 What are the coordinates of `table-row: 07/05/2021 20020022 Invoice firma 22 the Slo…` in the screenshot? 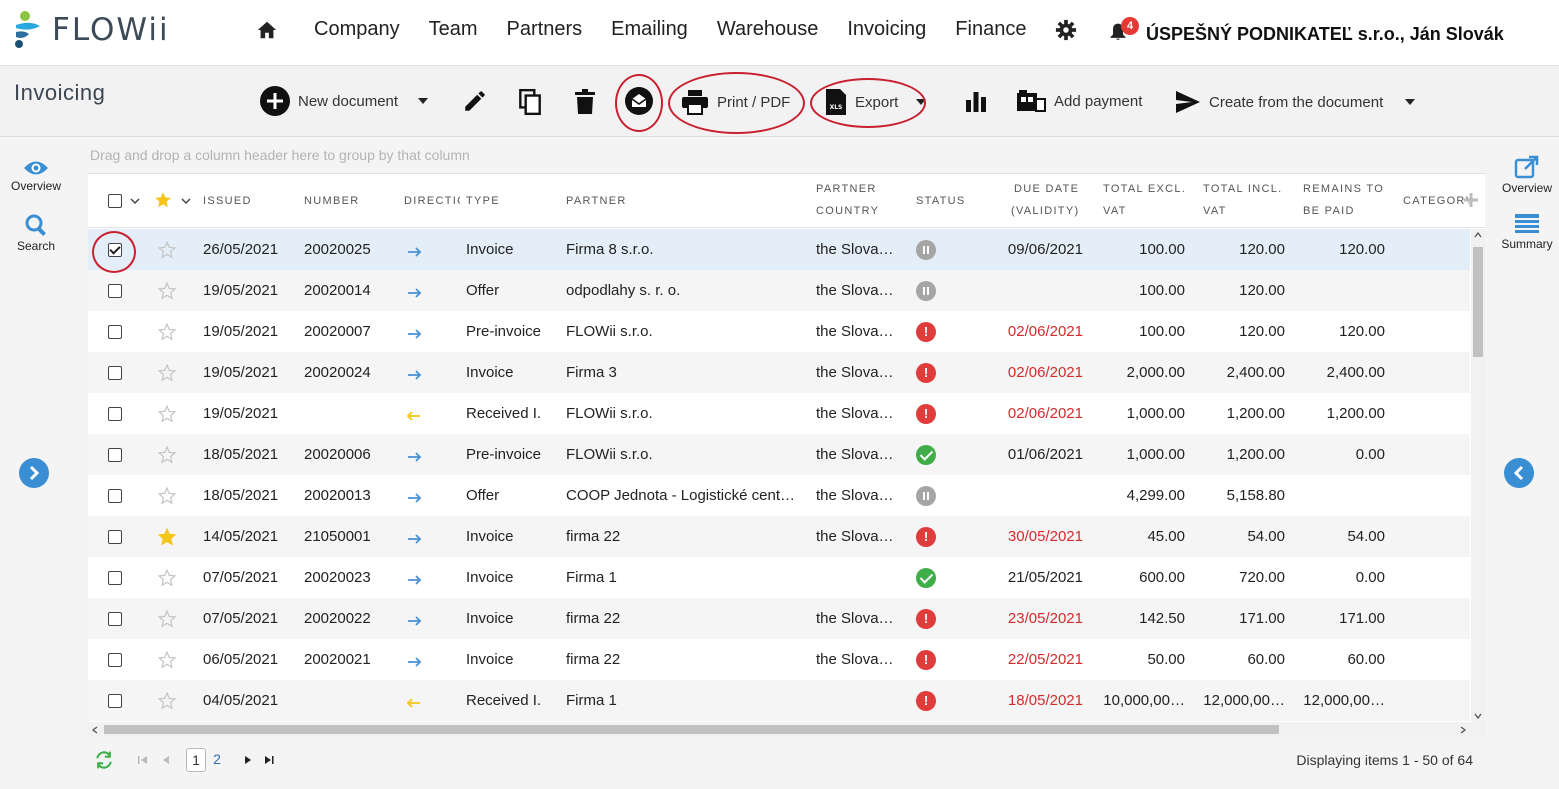 It's located at (779, 618).